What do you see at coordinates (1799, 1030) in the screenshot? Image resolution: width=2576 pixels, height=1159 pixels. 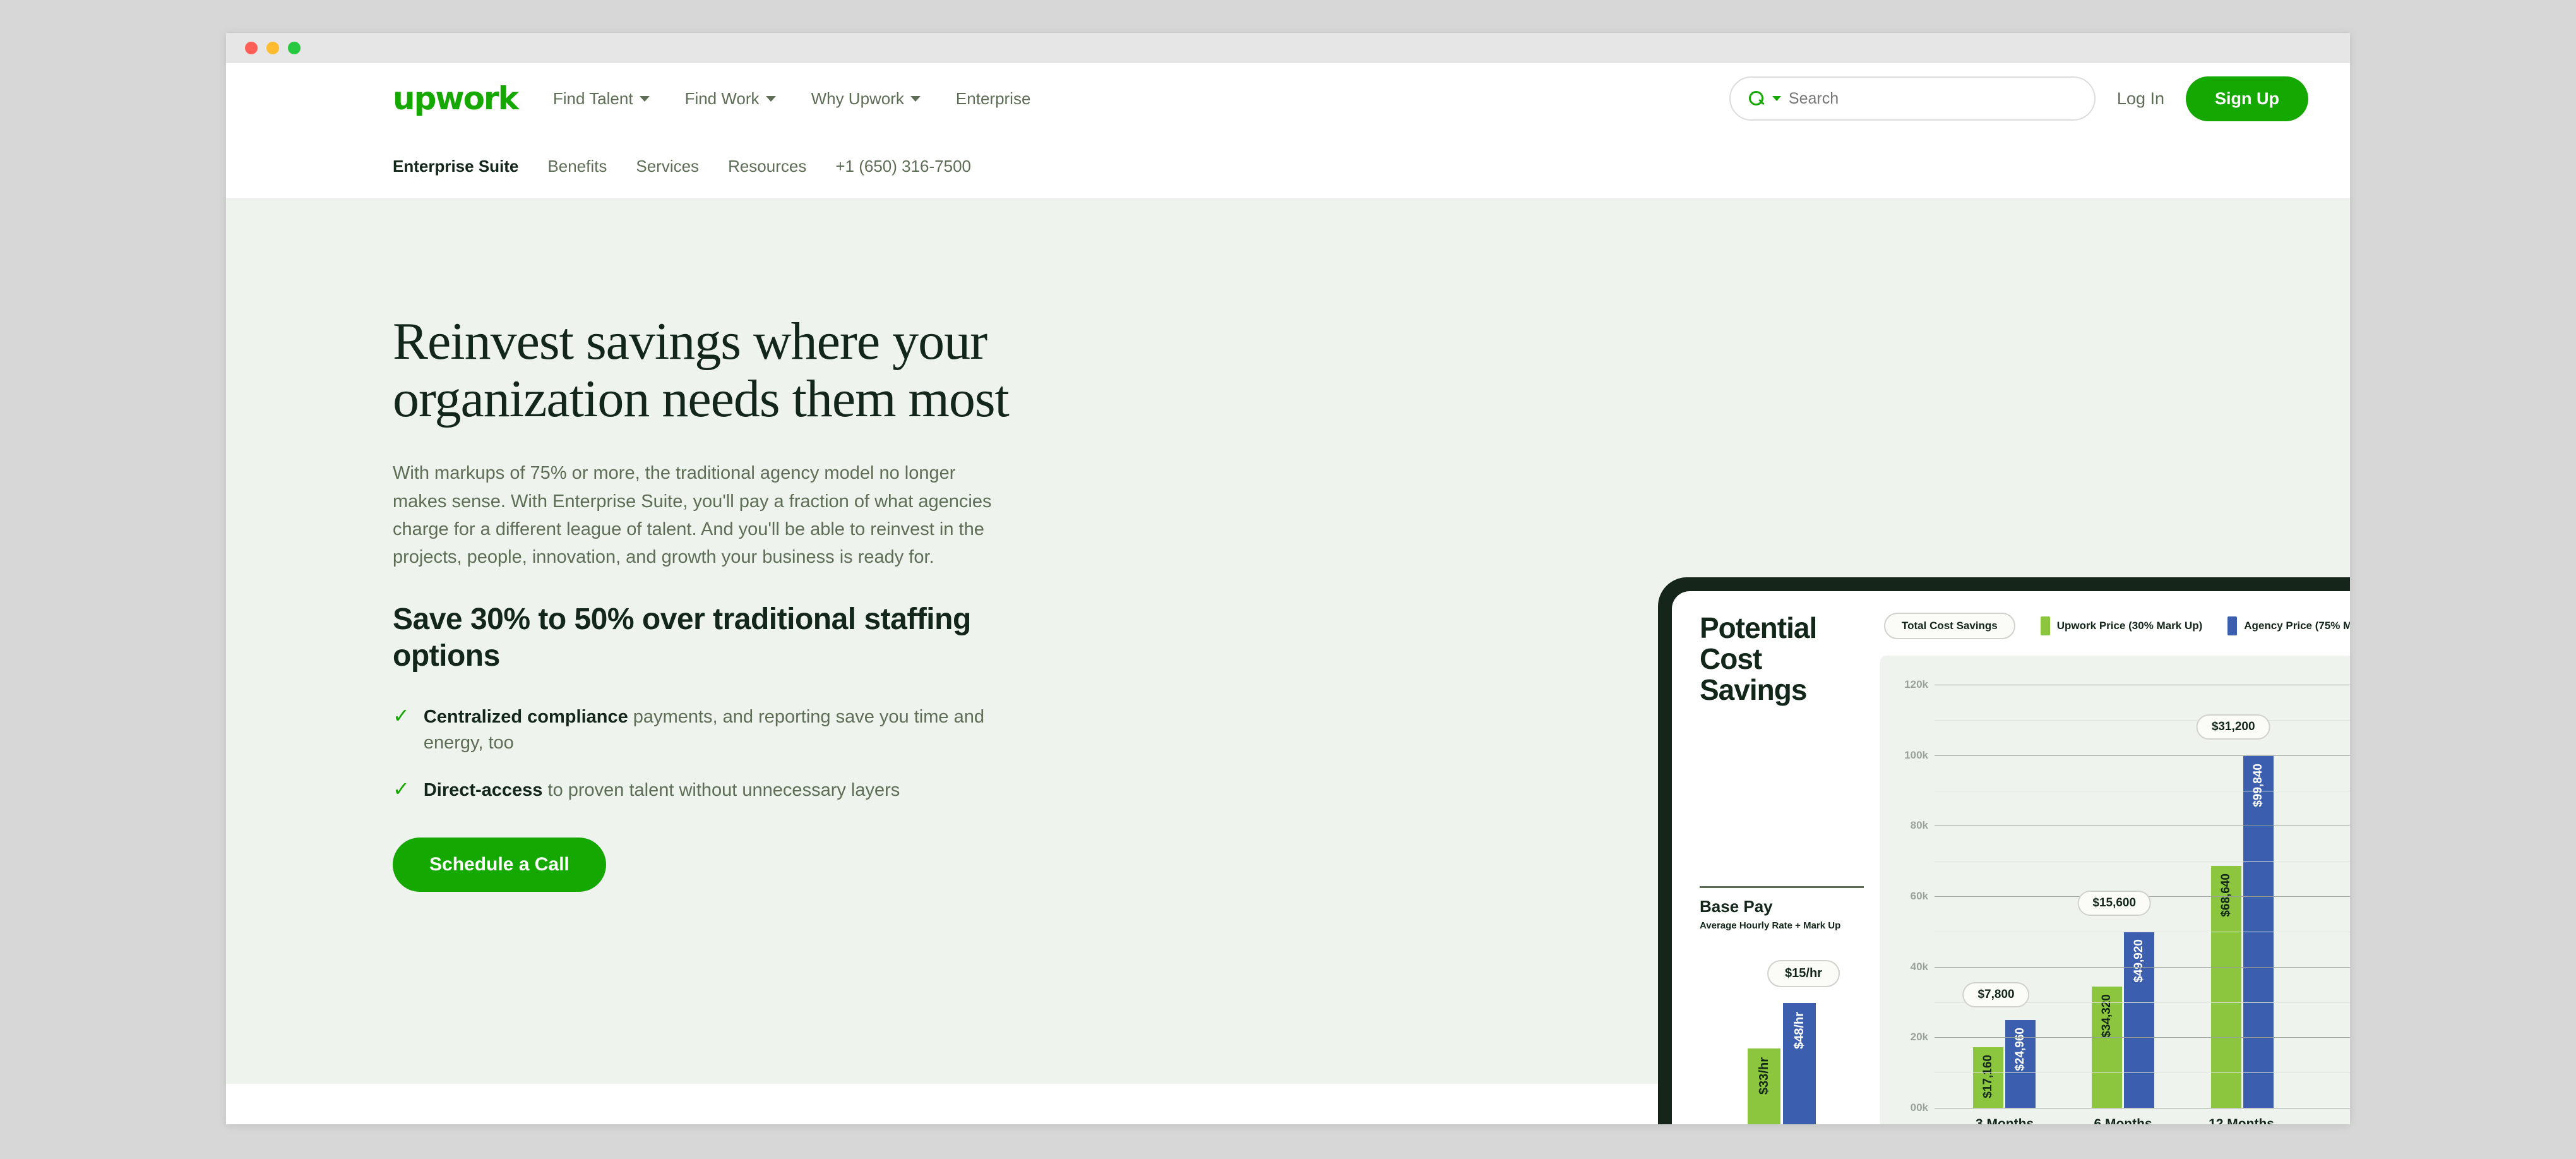 I see `base-pay-bar-label-agency: $48/hr` at bounding box center [1799, 1030].